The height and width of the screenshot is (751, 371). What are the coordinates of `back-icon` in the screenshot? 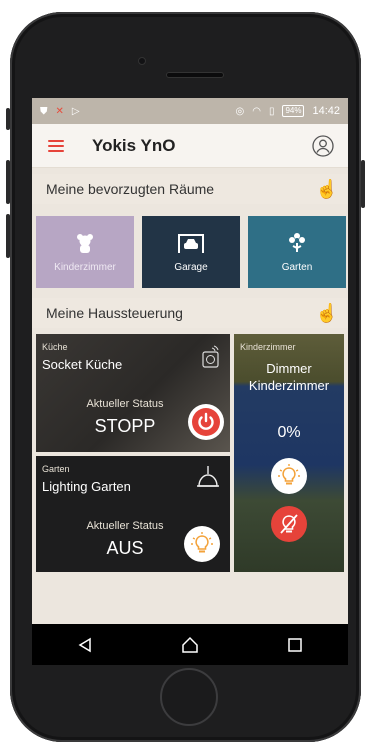 It's located at (84, 644).